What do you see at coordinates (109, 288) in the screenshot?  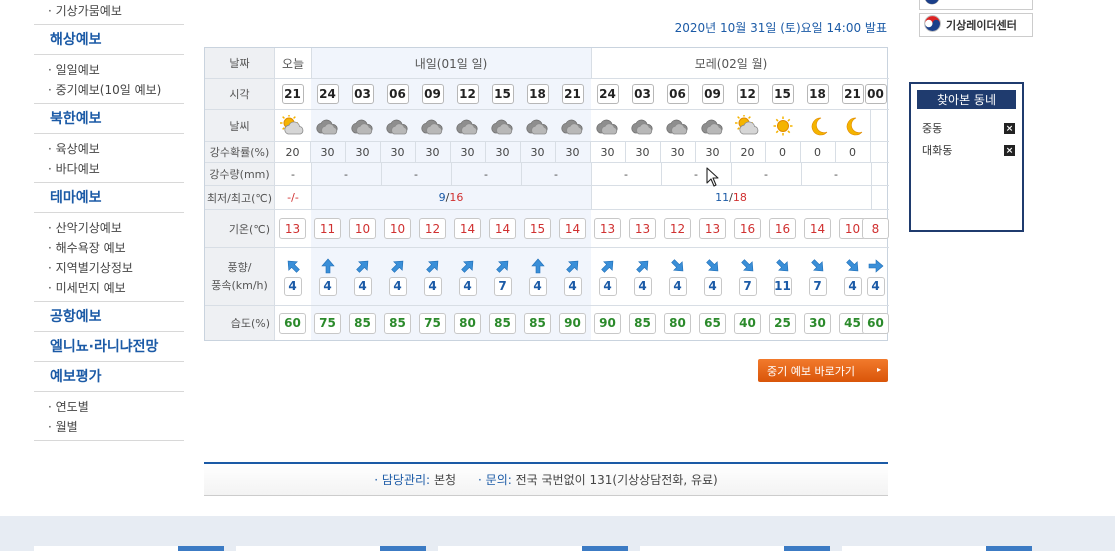 I see `nav-subitem: · 미세먼지 예보` at bounding box center [109, 288].